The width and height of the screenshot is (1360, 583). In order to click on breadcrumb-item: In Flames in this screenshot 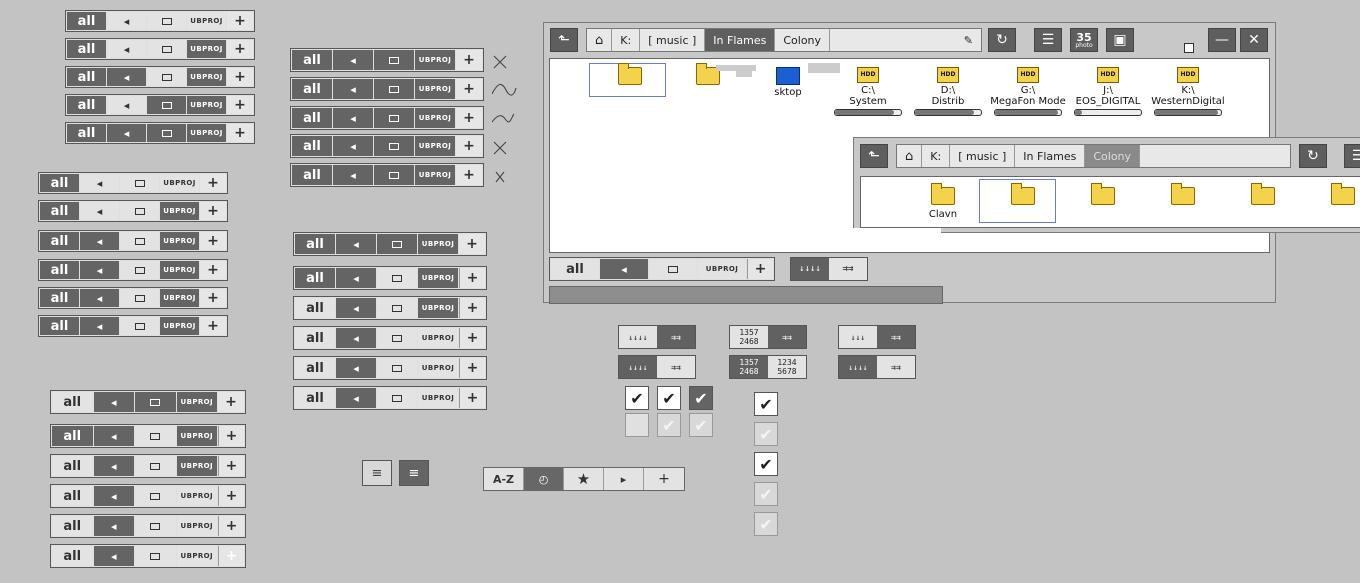, I will do `click(740, 40)`.